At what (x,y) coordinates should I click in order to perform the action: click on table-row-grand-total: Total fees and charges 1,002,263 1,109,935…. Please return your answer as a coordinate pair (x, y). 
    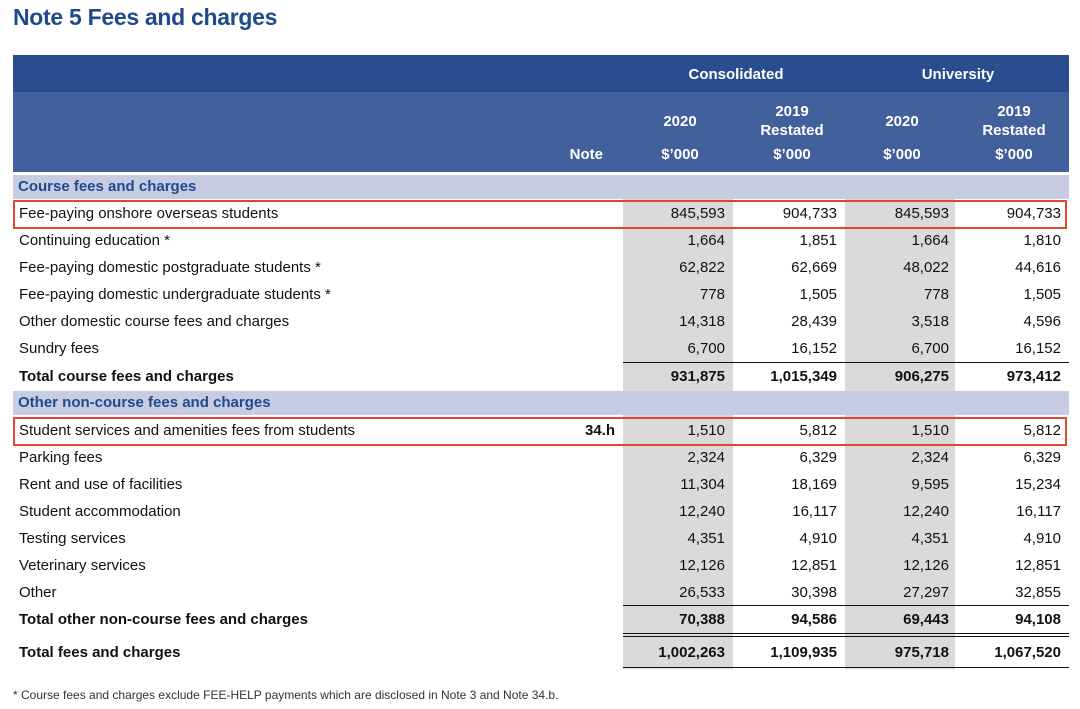
    Looking at the image, I should click on (541, 652).